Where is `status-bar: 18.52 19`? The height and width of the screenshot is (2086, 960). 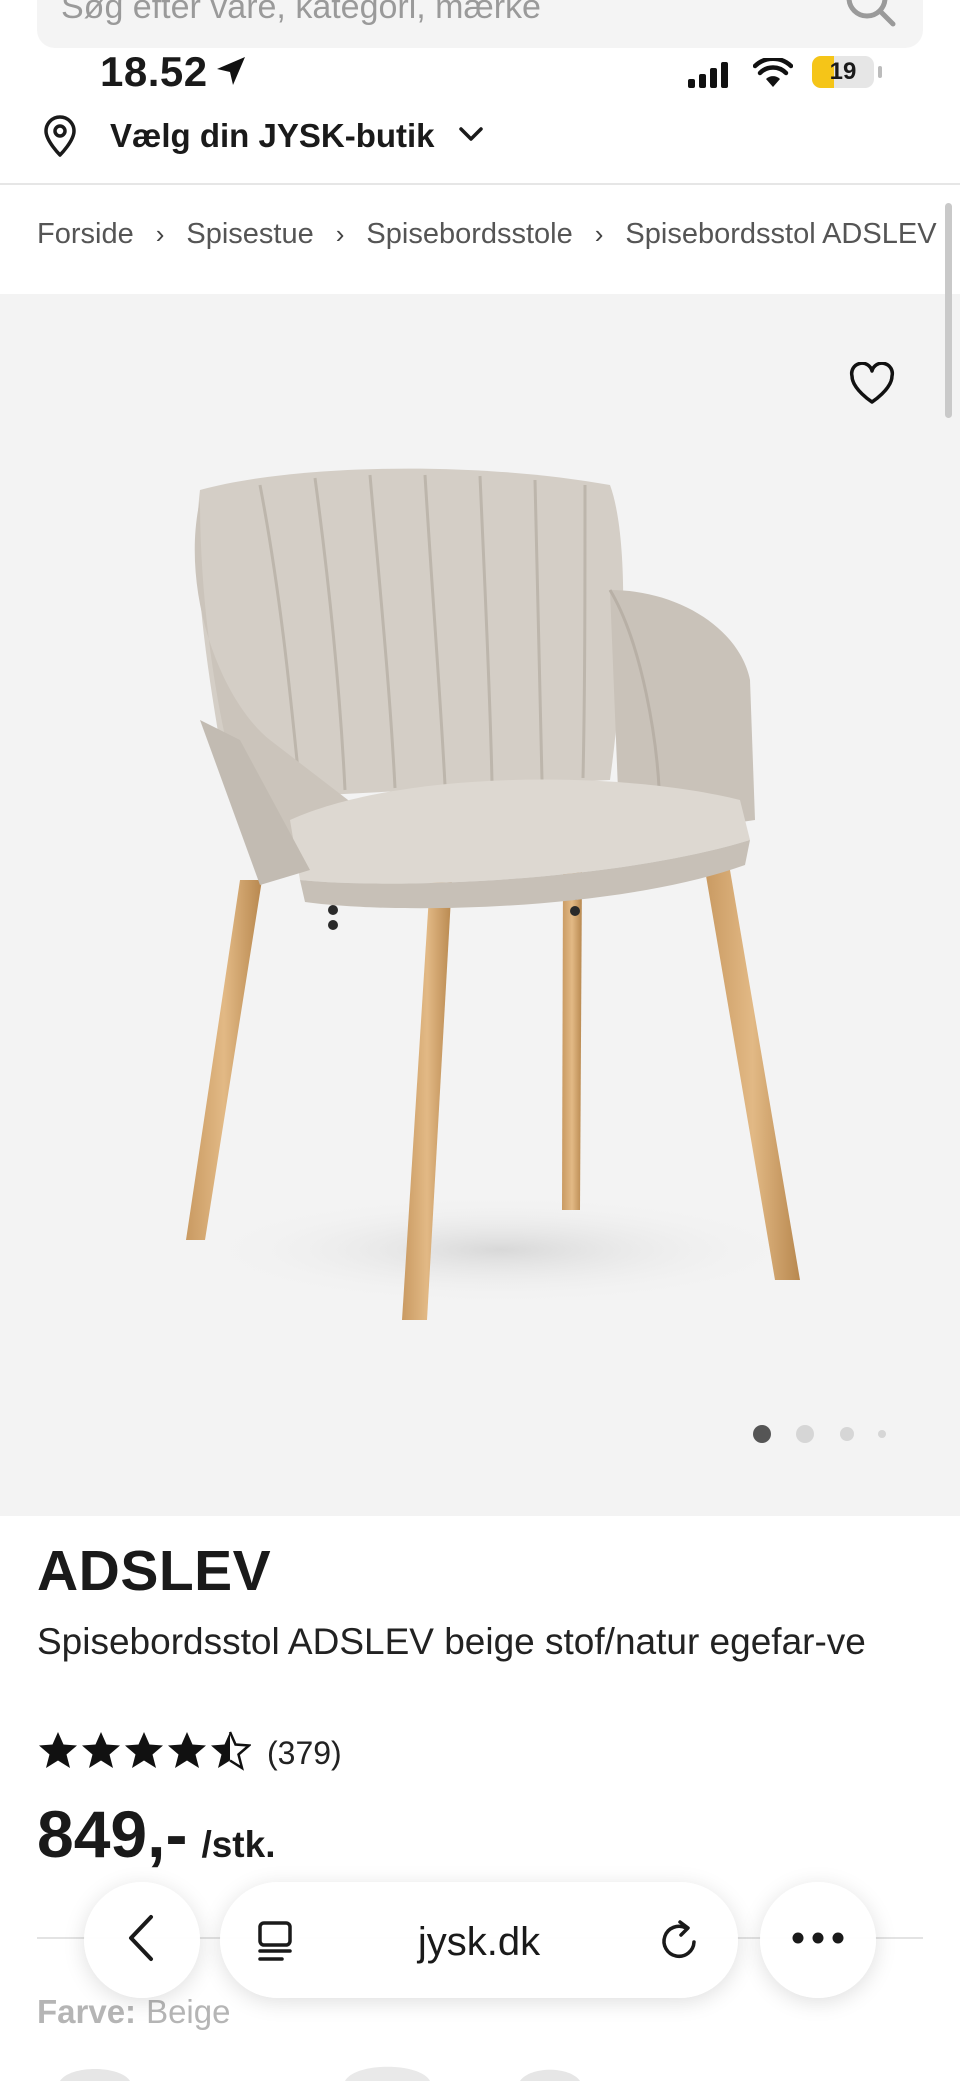 status-bar: 18.52 19 is located at coordinates (480, 74).